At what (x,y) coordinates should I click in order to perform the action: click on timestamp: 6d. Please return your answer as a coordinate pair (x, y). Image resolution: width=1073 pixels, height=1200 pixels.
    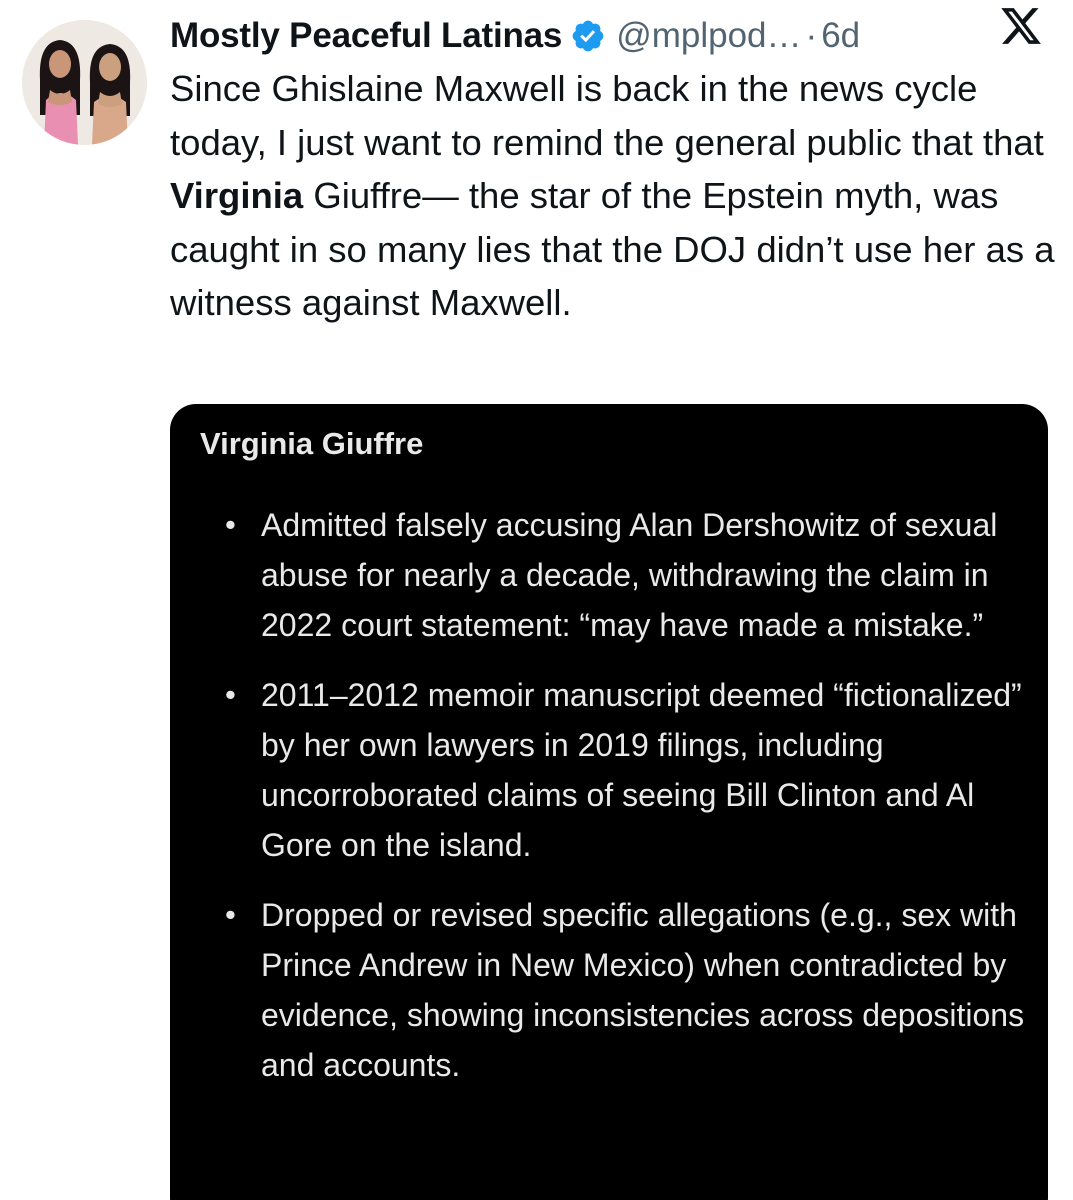
    Looking at the image, I should click on (840, 36).